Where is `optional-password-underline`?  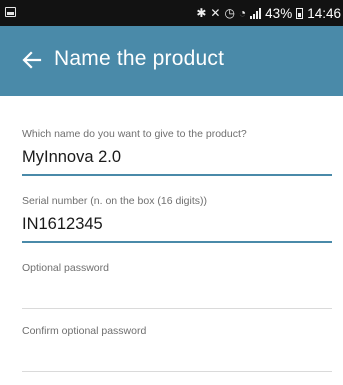 optional-password-underline is located at coordinates (177, 308).